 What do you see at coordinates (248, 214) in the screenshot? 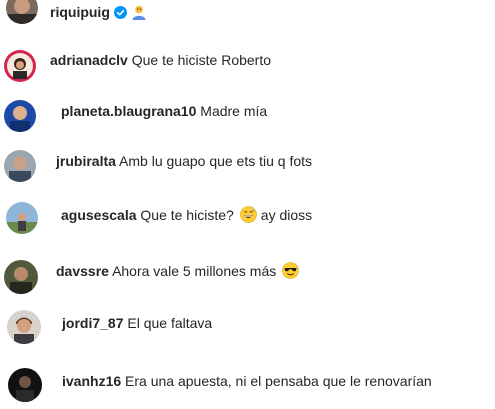
I see `grinning-sweat-face-icon` at bounding box center [248, 214].